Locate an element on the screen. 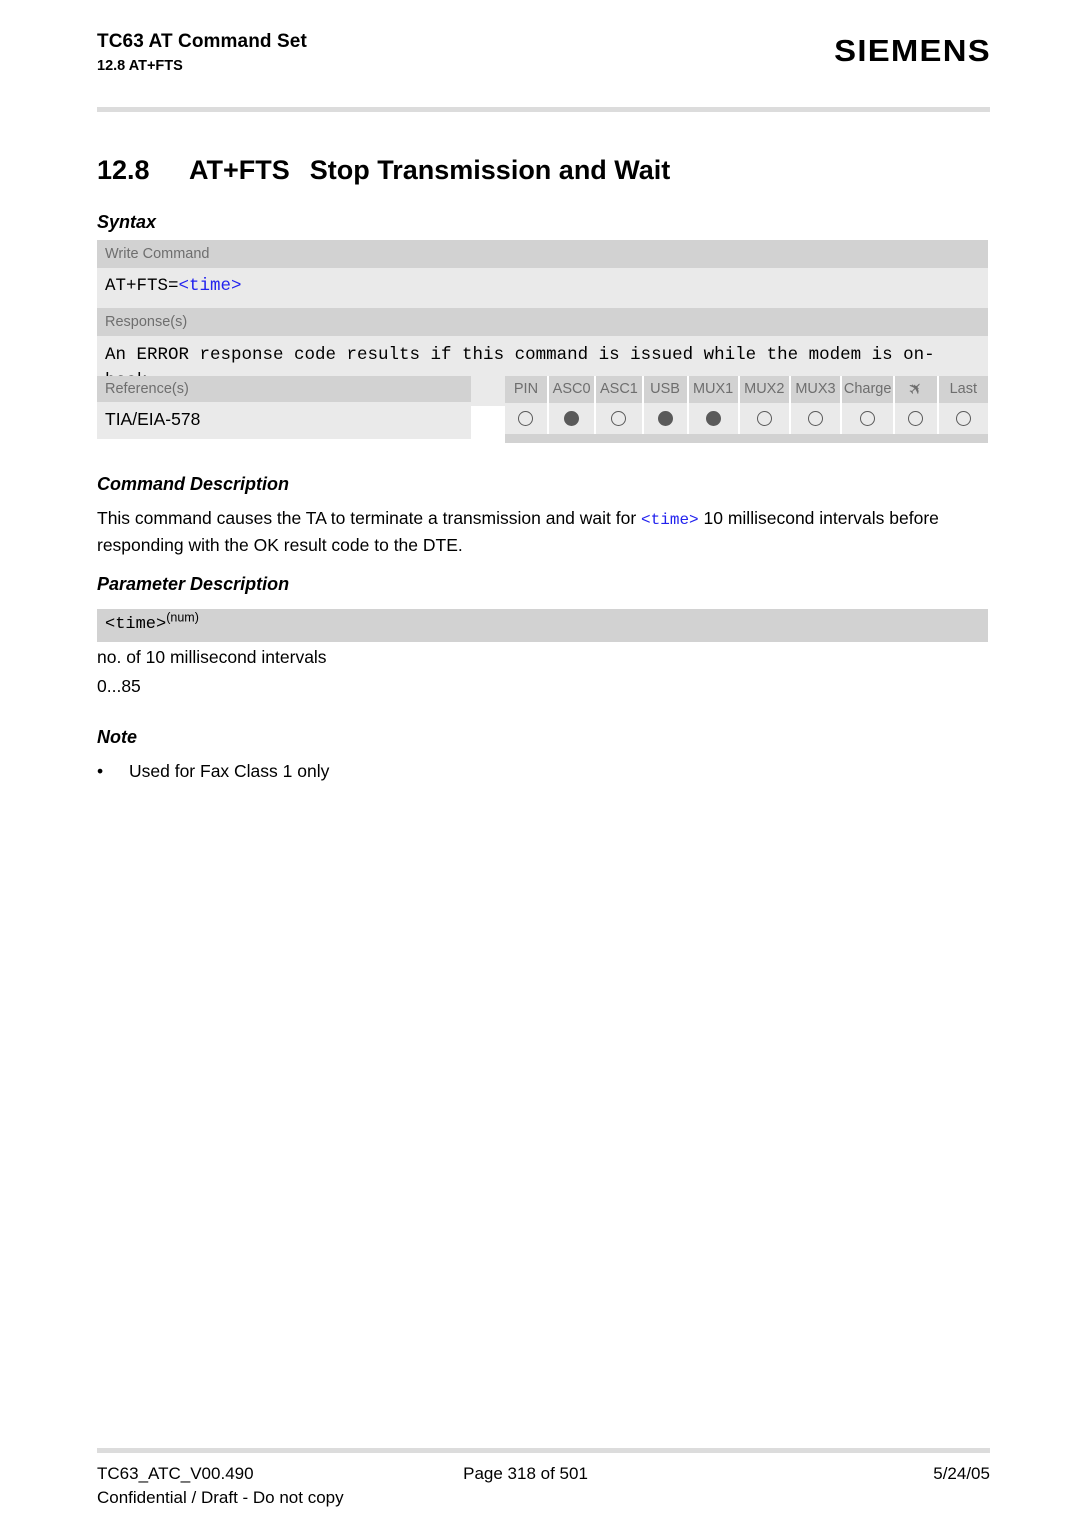 This screenshot has width=1080, height=1528. parameter-name-bar: <time>(num) is located at coordinates (542, 625).